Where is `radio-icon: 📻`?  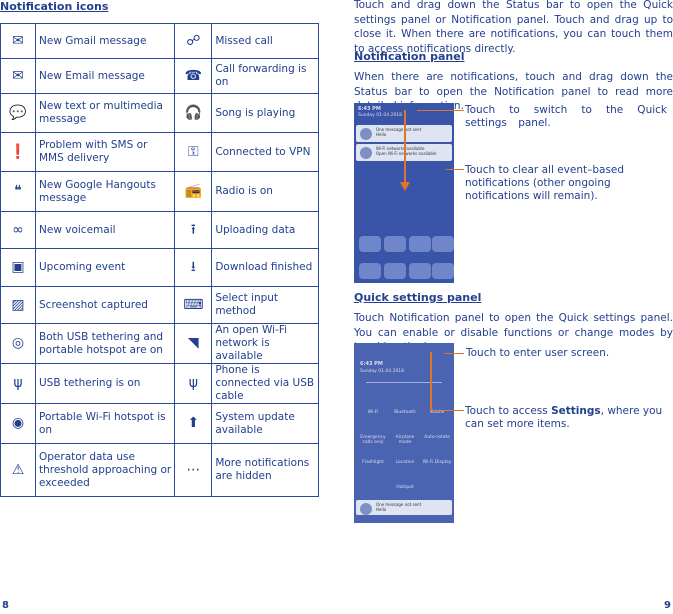
radio-icon: 📻 is located at coordinates (193, 191).